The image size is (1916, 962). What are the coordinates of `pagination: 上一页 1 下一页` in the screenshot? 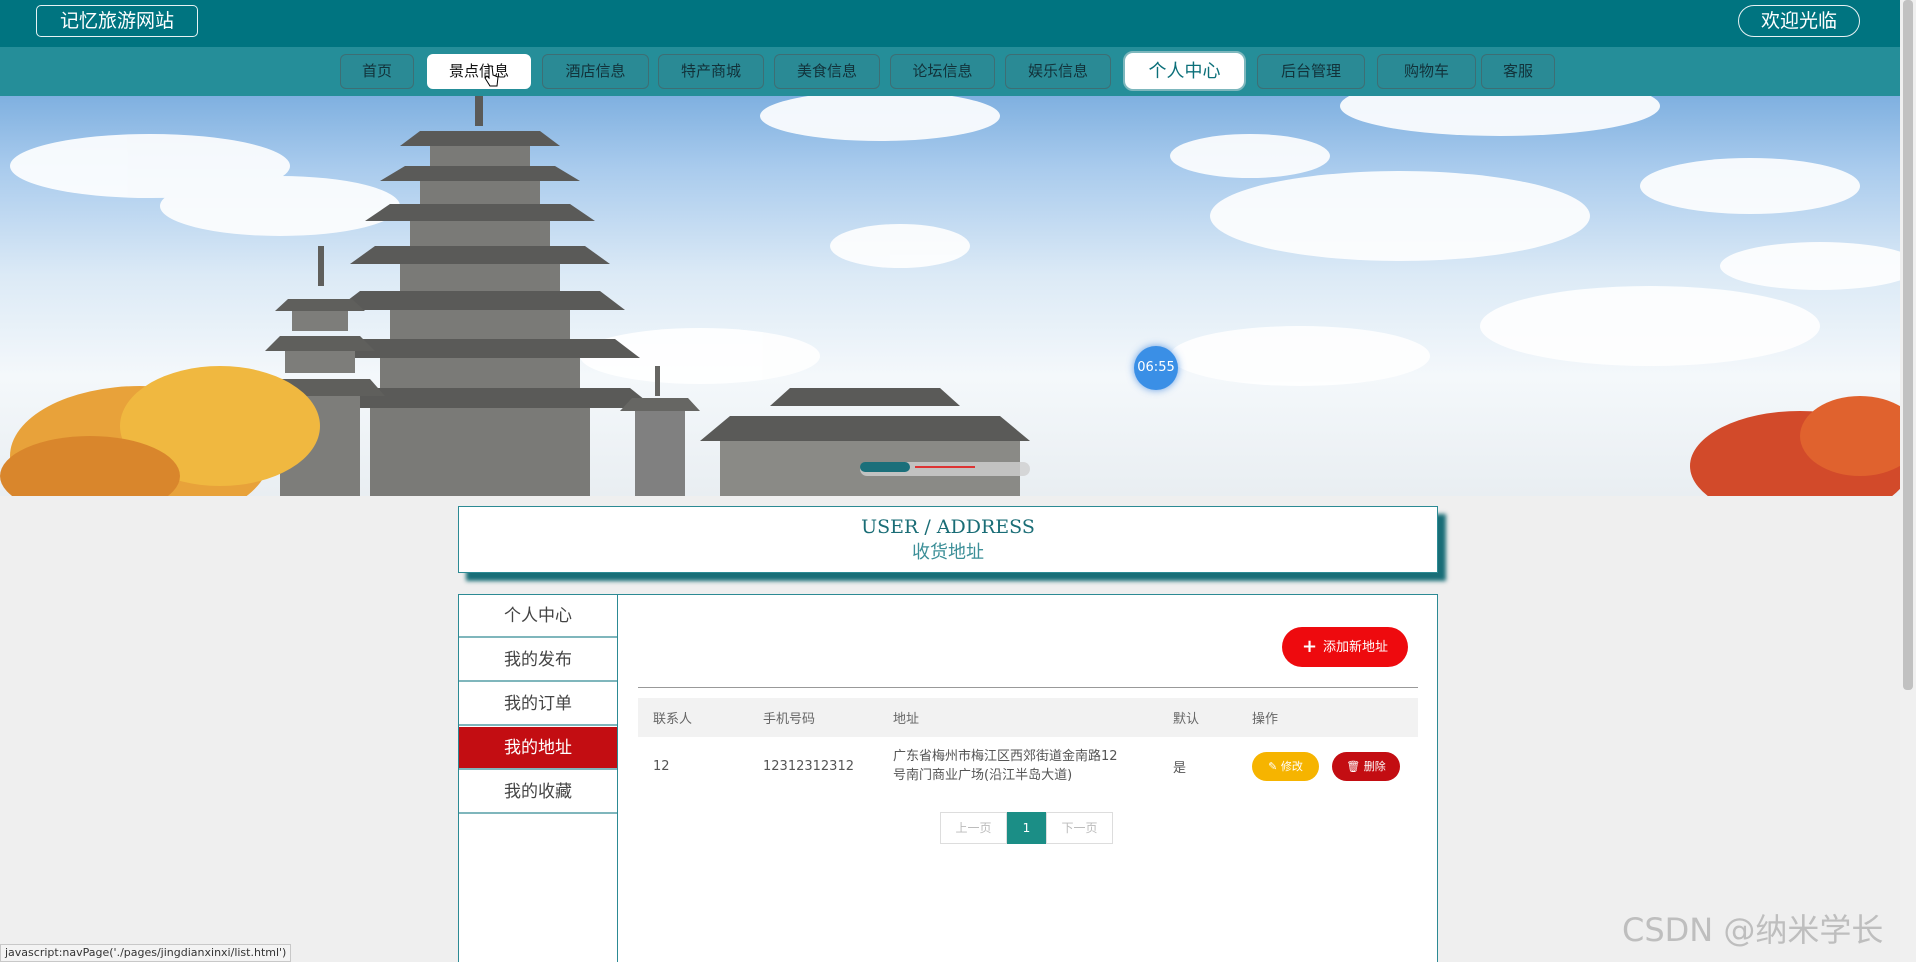 It's located at (1026, 828).